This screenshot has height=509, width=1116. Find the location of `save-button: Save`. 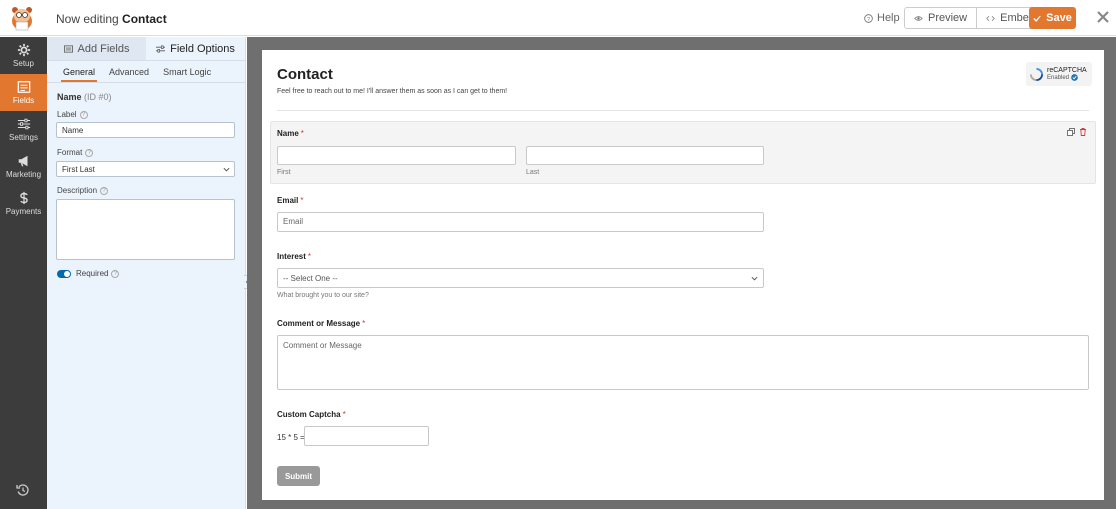

save-button: Save is located at coordinates (1052, 18).